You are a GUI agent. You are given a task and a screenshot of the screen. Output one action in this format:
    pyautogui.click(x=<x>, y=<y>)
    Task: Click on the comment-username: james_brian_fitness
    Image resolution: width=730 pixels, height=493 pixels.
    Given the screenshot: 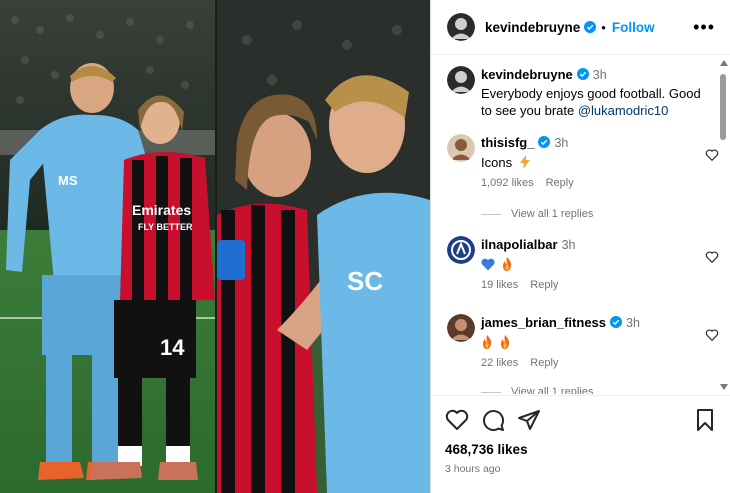 What is the action you would take?
    pyautogui.click(x=543, y=322)
    